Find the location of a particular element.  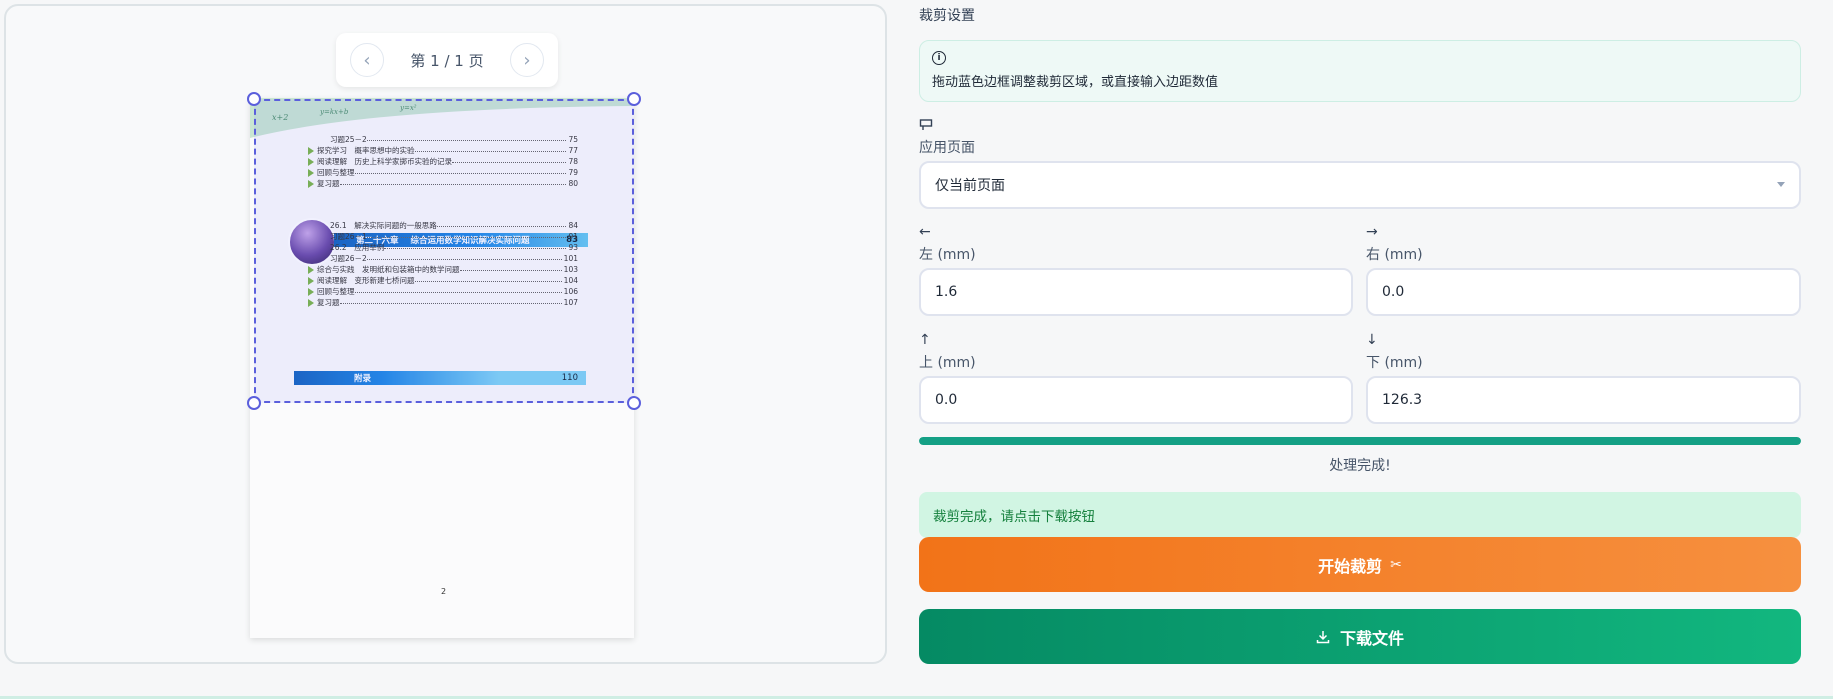

start-crop-button: 开始裁剪 ✂ is located at coordinates (1360, 564).